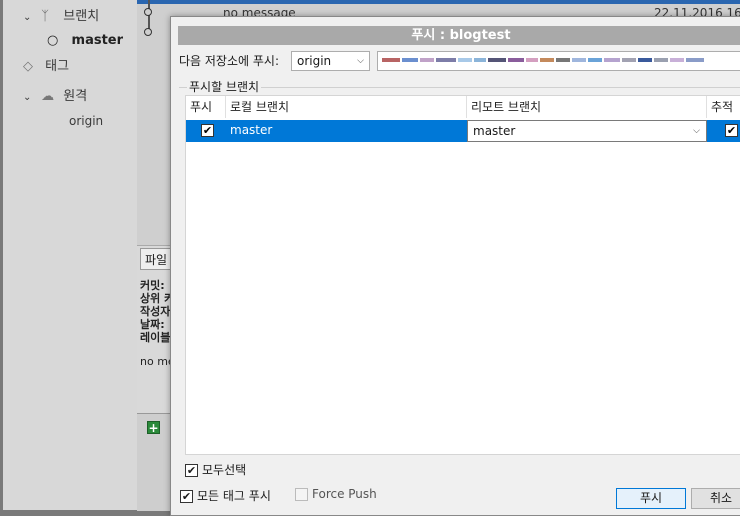 The image size is (740, 516). Describe the element at coordinates (97, 40) in the screenshot. I see `sidebar-branch-master-label: master` at that location.